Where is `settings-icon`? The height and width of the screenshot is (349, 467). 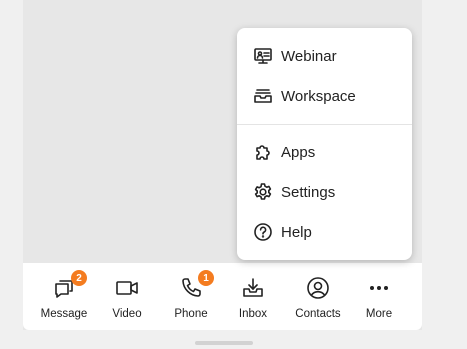 settings-icon is located at coordinates (263, 192).